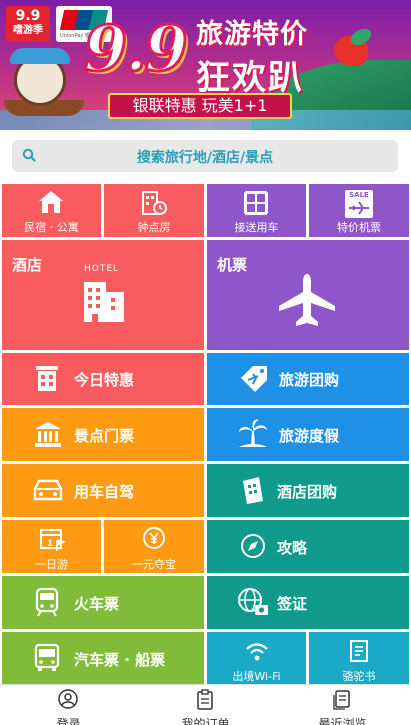 Image resolution: width=411 pixels, height=725 pixels. I want to click on tile-visa: 签证, so click(308, 602).